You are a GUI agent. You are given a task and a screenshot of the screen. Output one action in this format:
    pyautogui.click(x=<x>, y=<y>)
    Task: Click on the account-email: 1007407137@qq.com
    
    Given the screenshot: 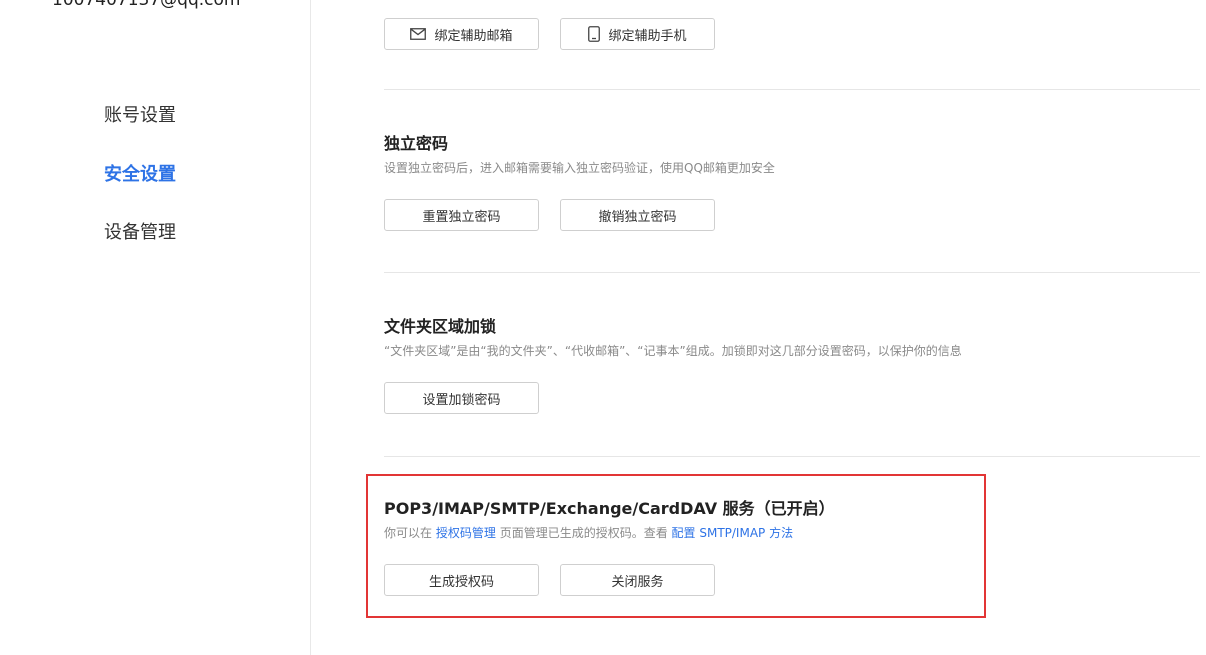 What is the action you would take?
    pyautogui.click(x=146, y=5)
    